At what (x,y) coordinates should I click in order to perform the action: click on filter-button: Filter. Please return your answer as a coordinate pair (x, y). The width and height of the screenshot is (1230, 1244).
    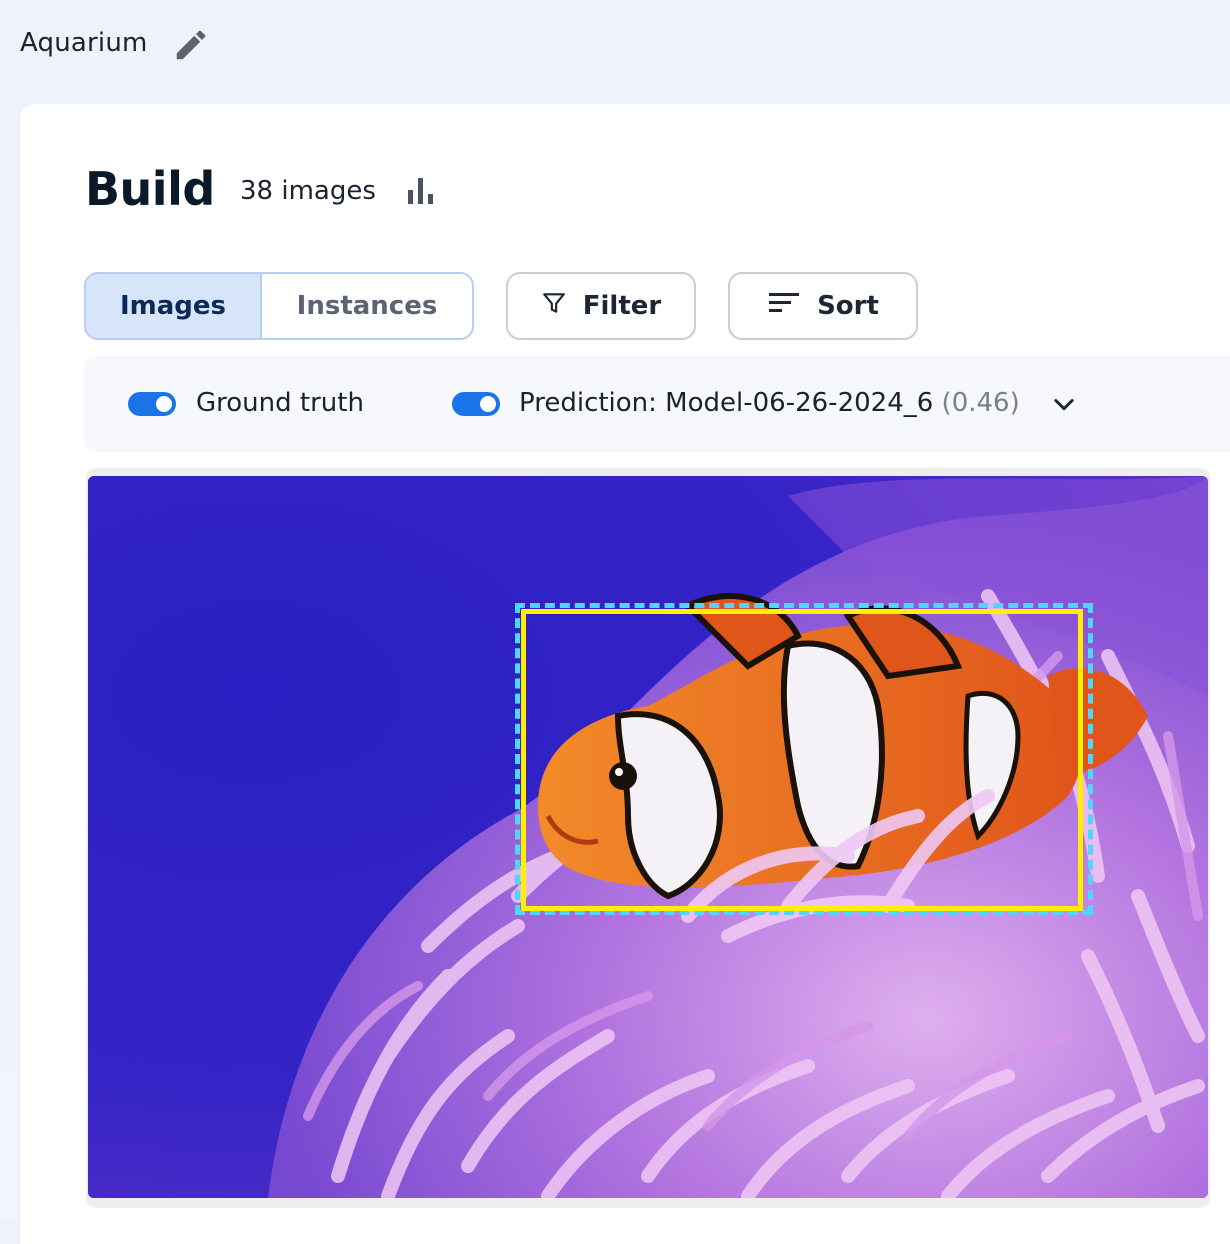
    Looking at the image, I should click on (601, 306).